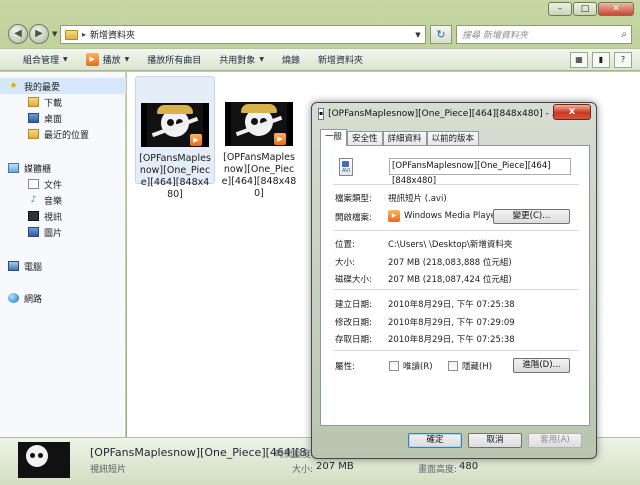 The width and height of the screenshot is (640, 485). I want to click on favorites-group: ★ 我的最愛 下載 桌面 最近的位置, so click(63, 110).